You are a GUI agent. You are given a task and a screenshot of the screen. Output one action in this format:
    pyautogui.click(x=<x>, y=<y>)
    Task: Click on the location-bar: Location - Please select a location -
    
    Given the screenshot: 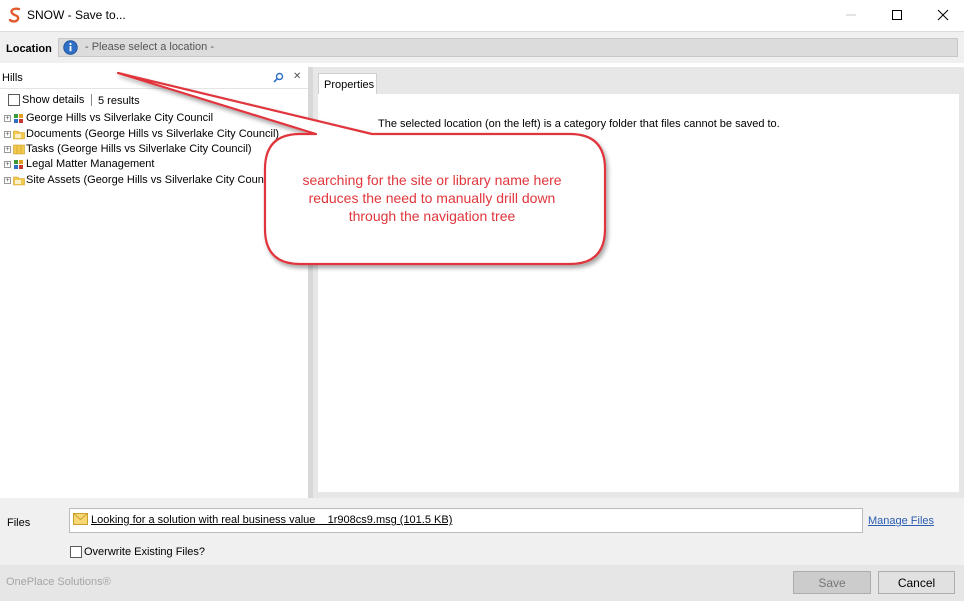 What is the action you would take?
    pyautogui.click(x=482, y=47)
    